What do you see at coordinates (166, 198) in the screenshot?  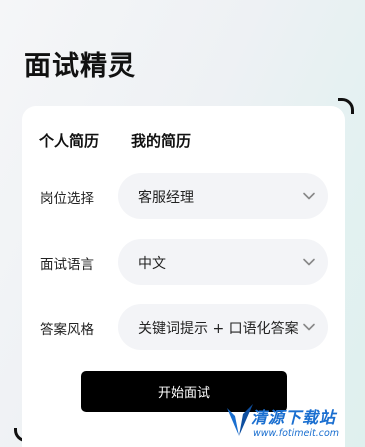 I see `position-value: 客服经理` at bounding box center [166, 198].